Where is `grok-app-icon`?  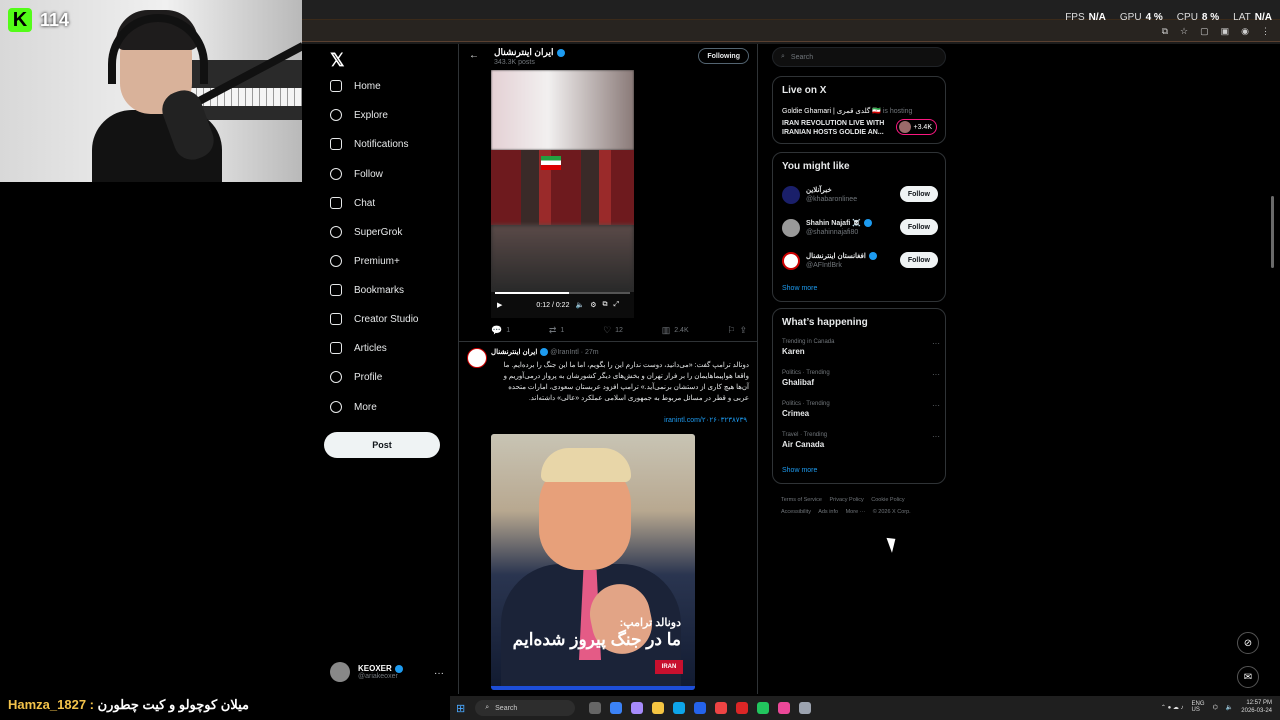 grok-app-icon is located at coordinates (805, 708).